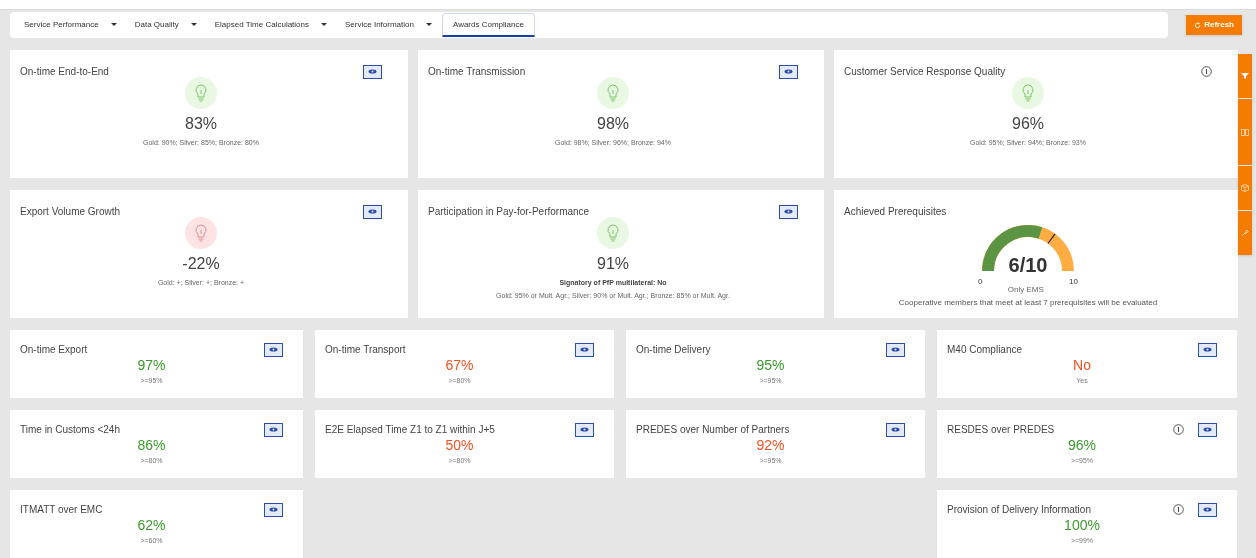 This screenshot has height=558, width=1256. What do you see at coordinates (388, 25) in the screenshot?
I see `tab: Service Information` at bounding box center [388, 25].